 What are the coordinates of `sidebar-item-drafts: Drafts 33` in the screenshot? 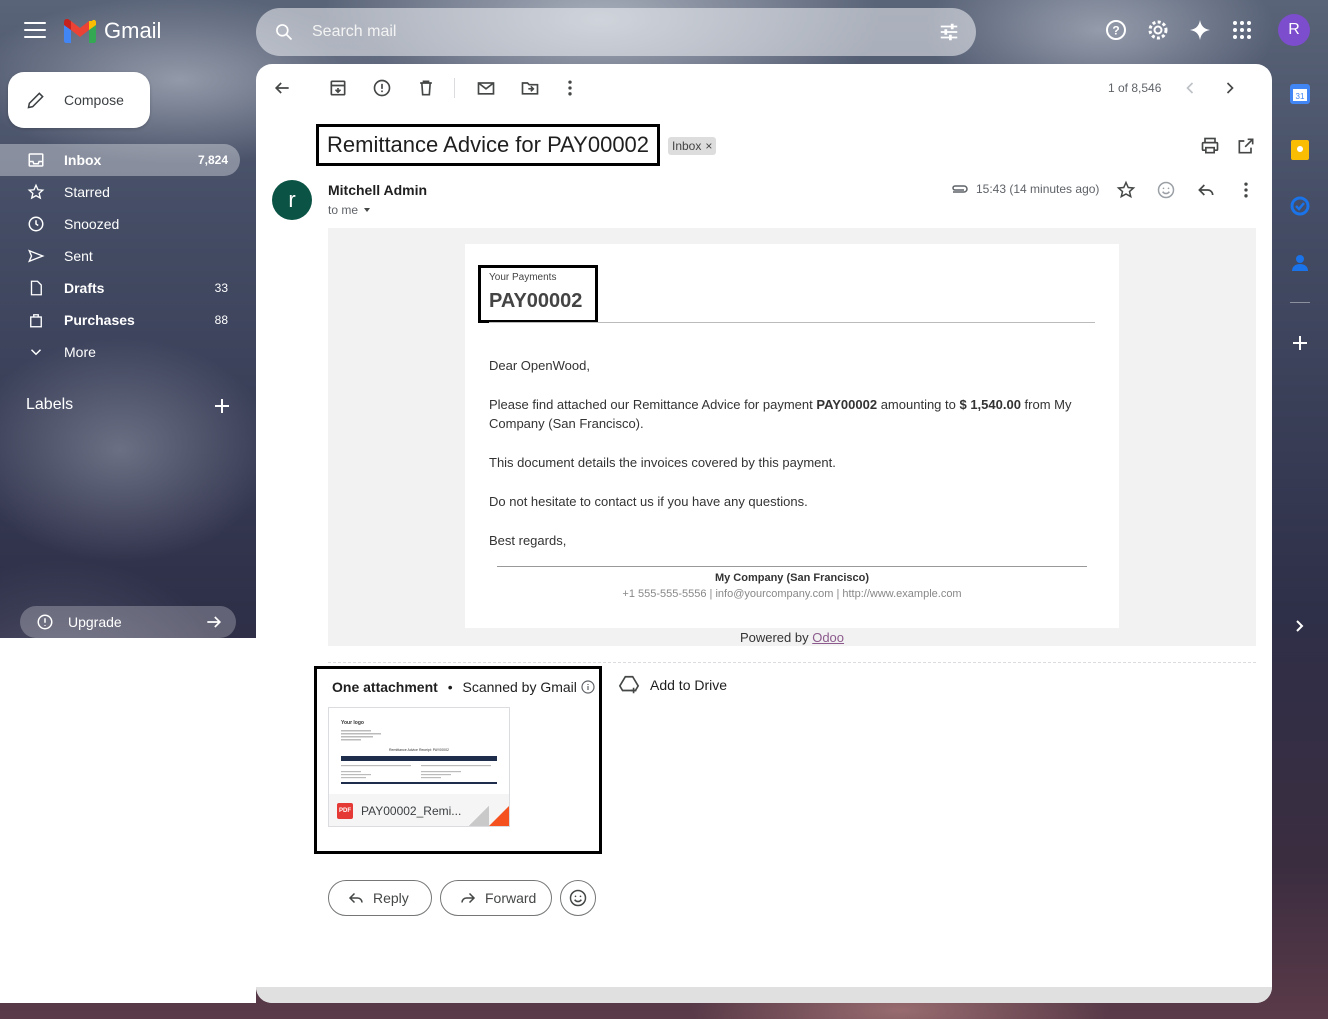 It's located at (120, 288).